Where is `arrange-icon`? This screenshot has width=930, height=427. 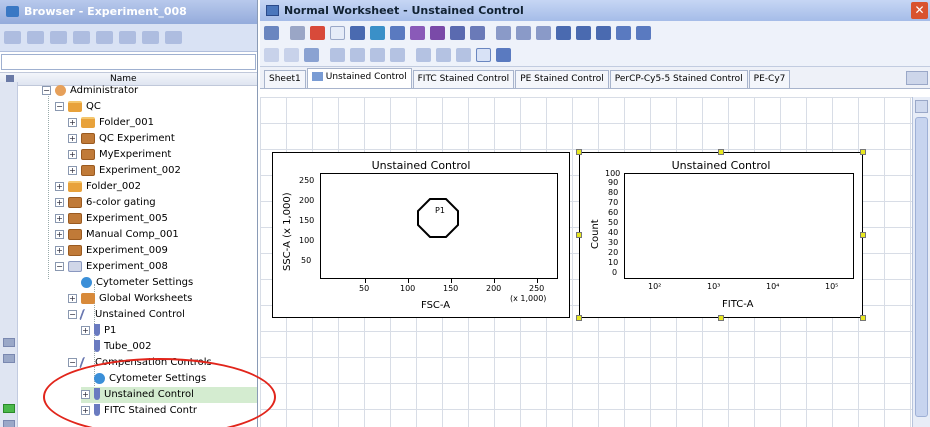 arrange-icon is located at coordinates (603, 32).